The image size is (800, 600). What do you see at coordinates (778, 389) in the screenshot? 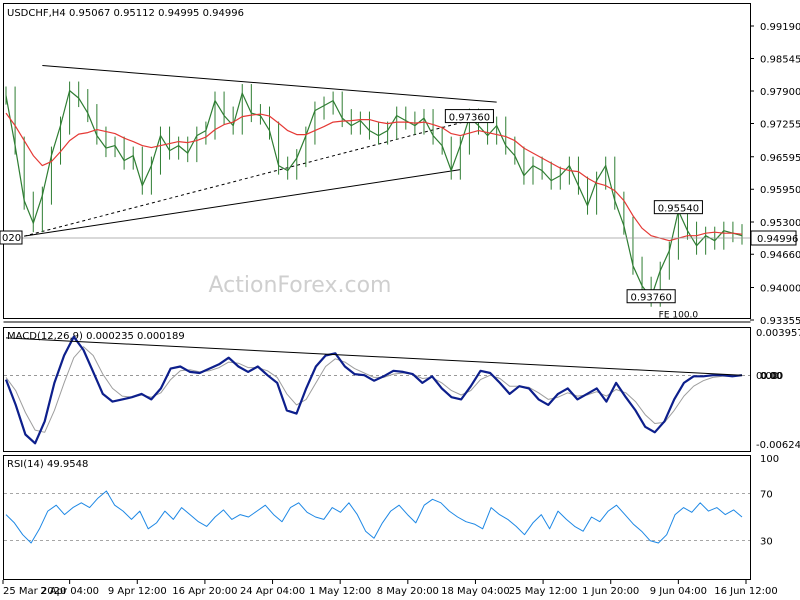
I see `macd-y-axis: 0.0039570.00-0.0062480.000.00` at bounding box center [778, 389].